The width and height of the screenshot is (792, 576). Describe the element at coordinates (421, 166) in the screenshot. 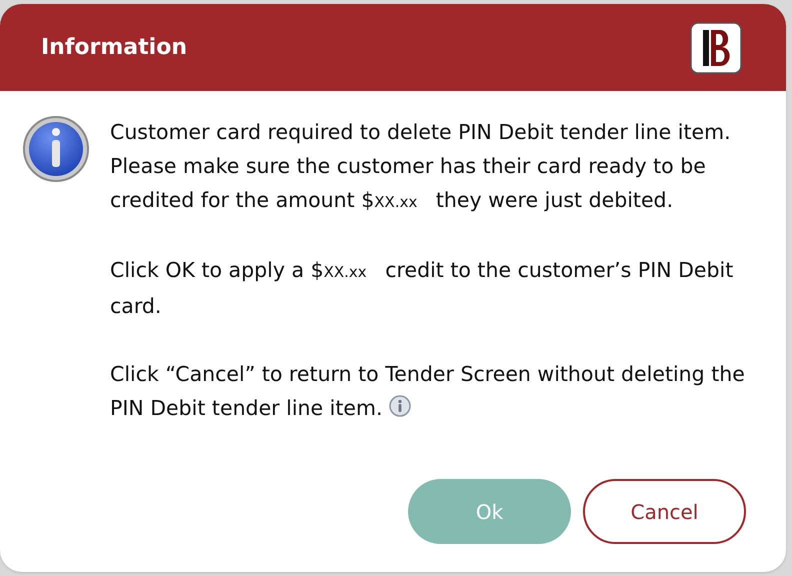

I see `message-paragraph: Customer card required to delete PIN Debit tender line item. Please make sure the customer has their card ready to be credited for the amount $XX.xx they were just debited.` at that location.